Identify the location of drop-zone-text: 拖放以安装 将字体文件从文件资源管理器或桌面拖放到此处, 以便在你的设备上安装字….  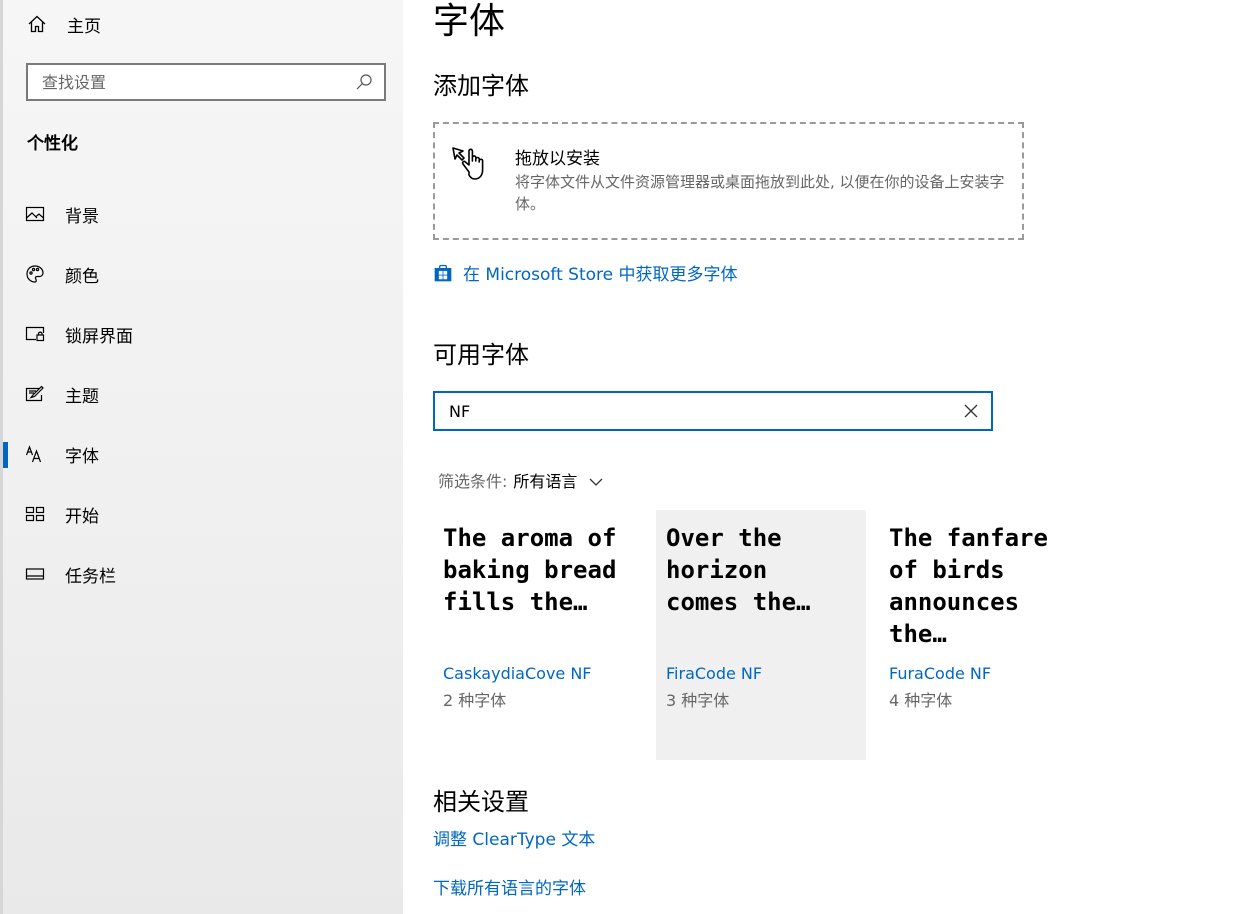
(765, 190).